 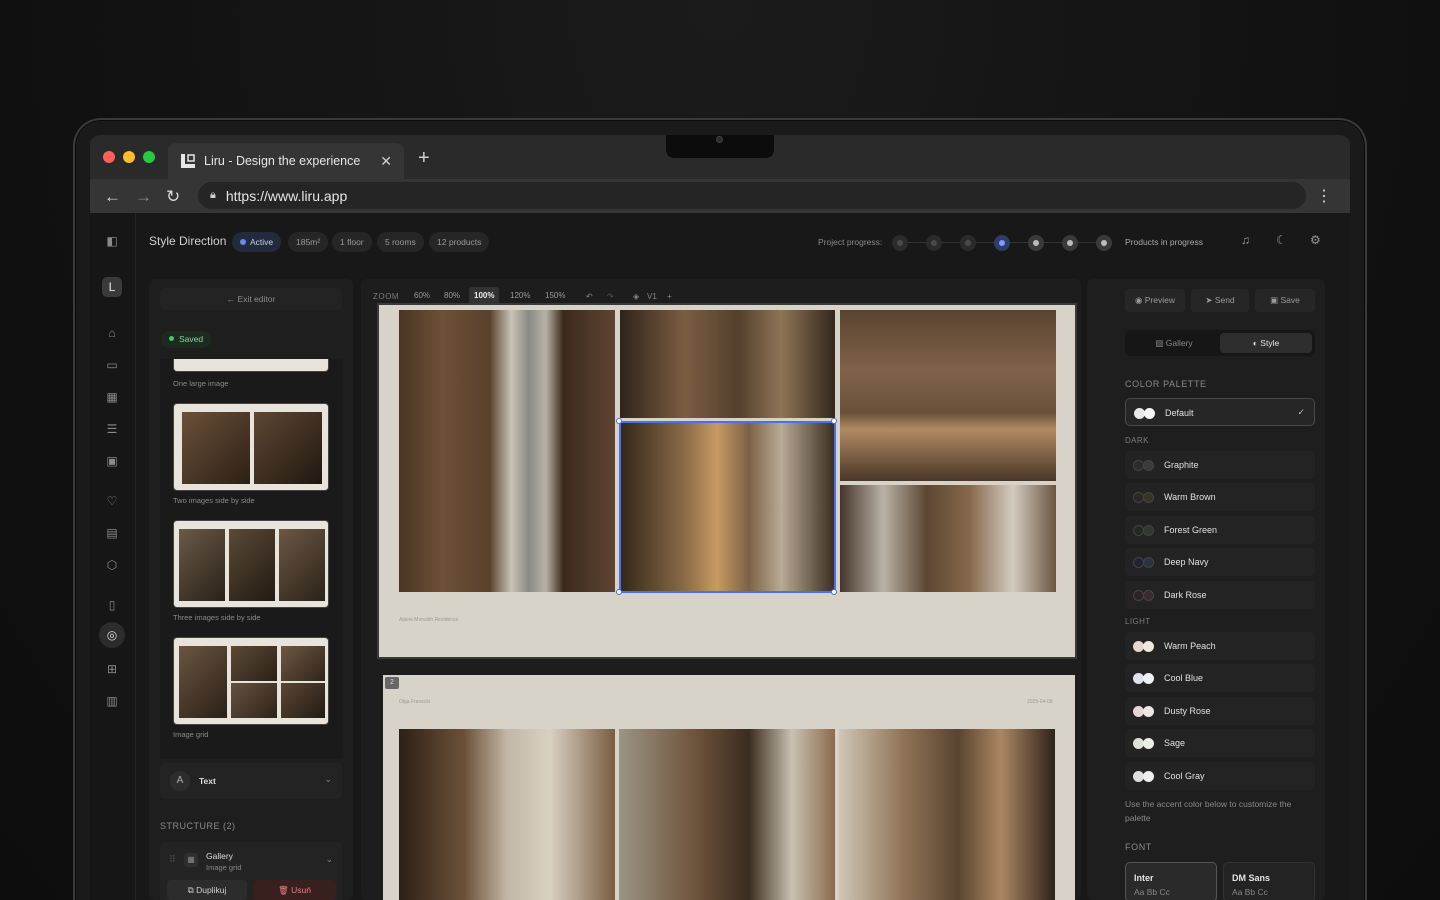 I want to click on page-2: 2 Olga Franecki 2025-04-08, so click(x=729, y=787).